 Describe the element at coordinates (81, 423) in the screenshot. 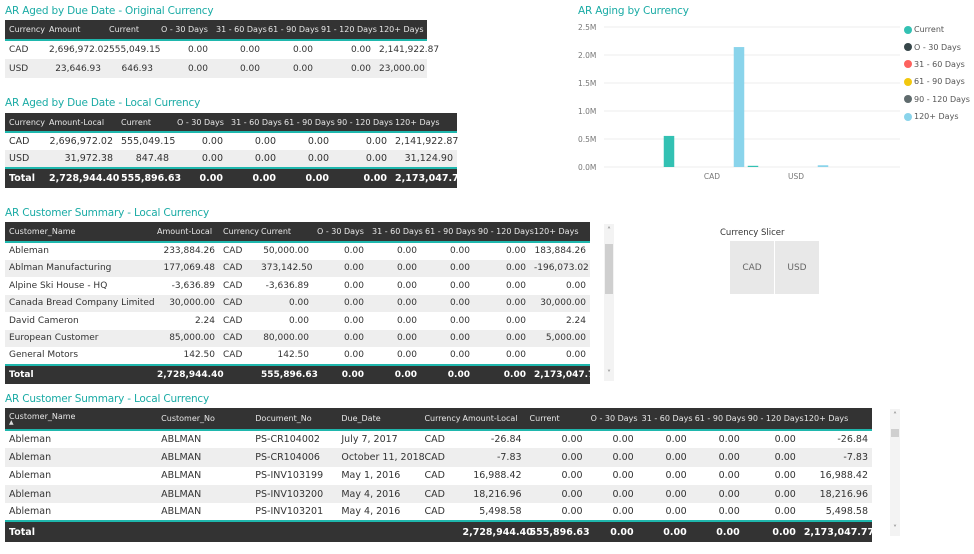

I see `sort-ascending-icon: ▲` at that location.